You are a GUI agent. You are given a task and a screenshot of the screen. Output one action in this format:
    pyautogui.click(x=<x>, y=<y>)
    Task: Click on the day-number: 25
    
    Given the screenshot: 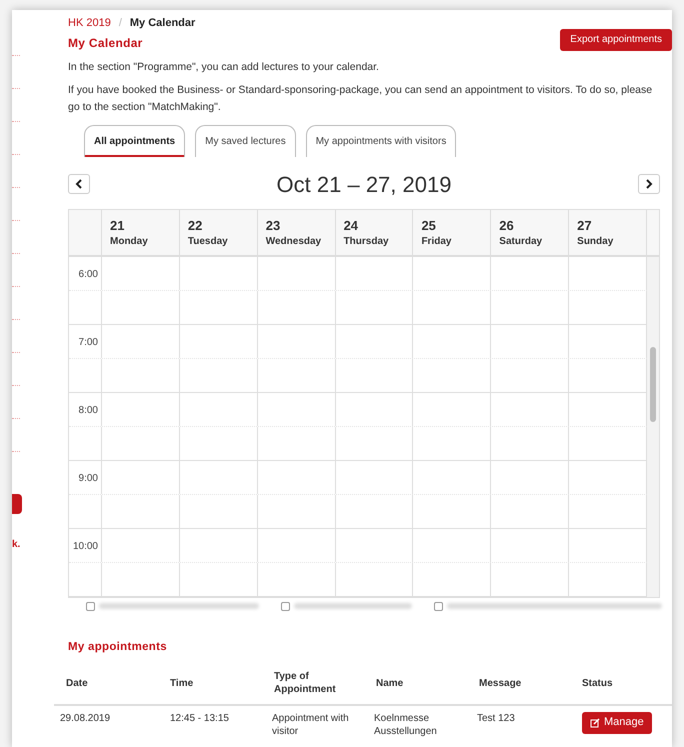 What is the action you would take?
    pyautogui.click(x=429, y=226)
    